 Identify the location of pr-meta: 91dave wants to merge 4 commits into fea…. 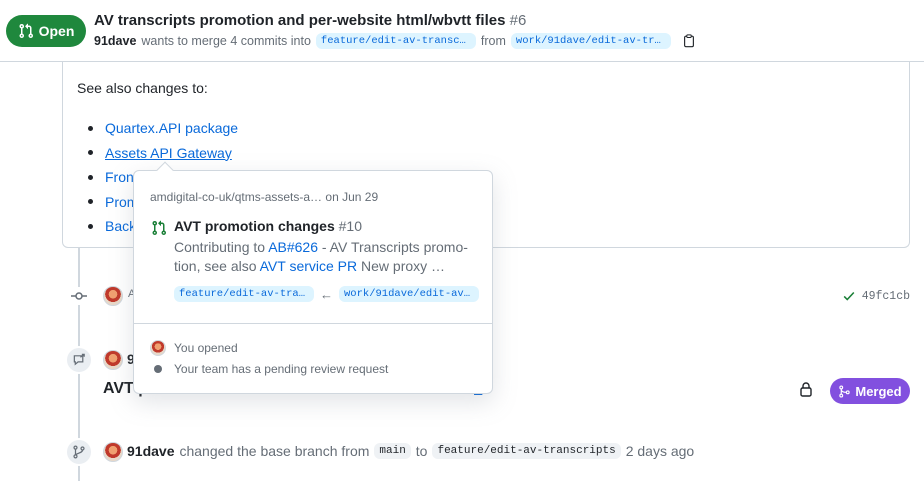
(395, 41).